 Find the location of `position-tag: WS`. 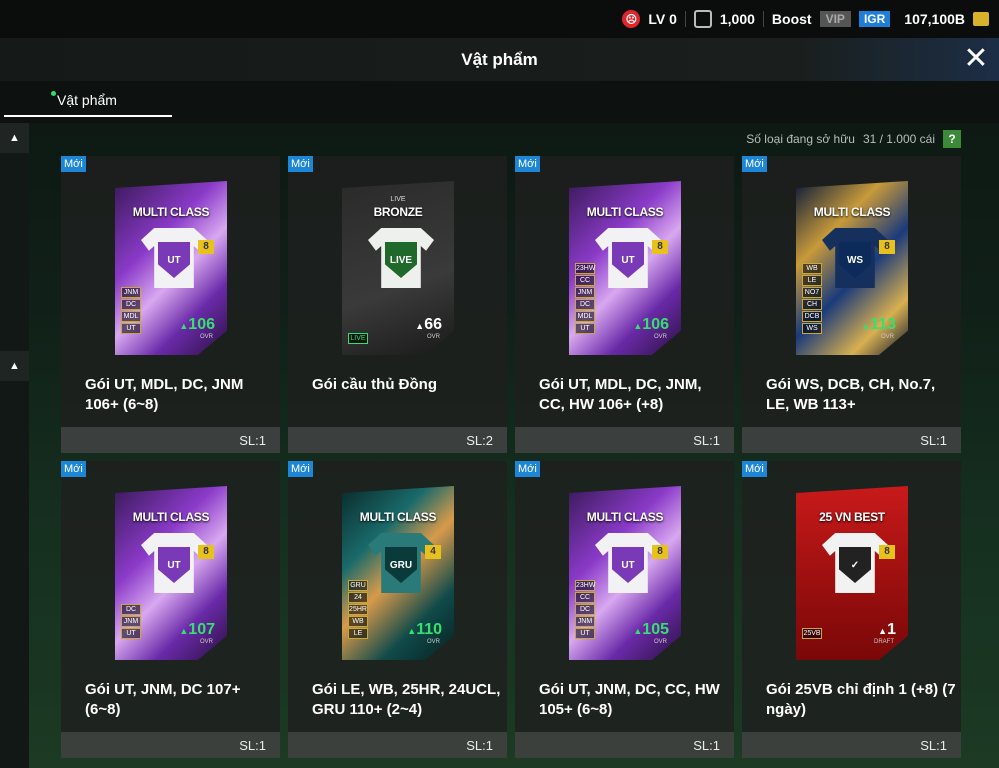

position-tag: WS is located at coordinates (812, 328).